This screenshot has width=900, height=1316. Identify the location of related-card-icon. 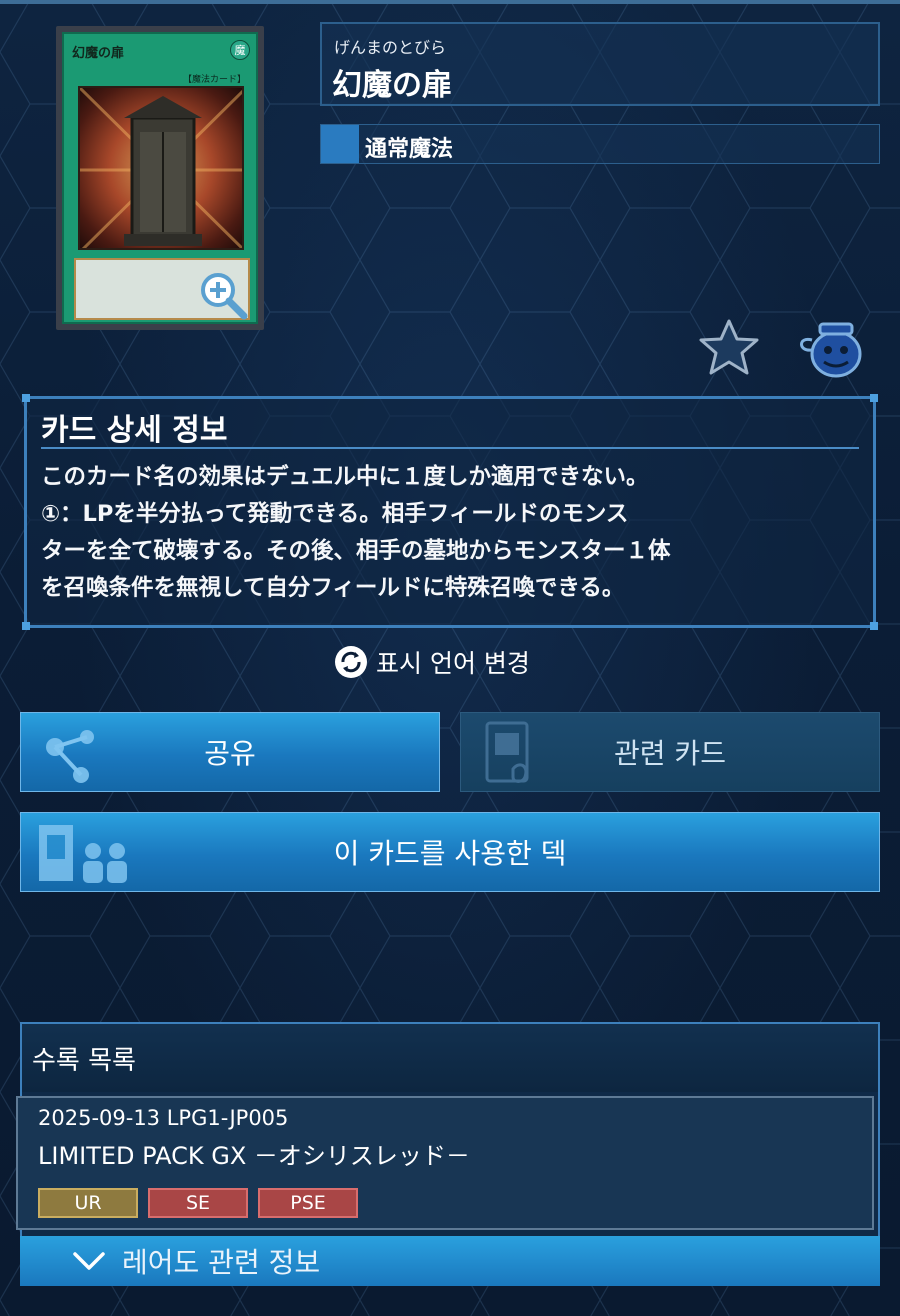
(507, 752).